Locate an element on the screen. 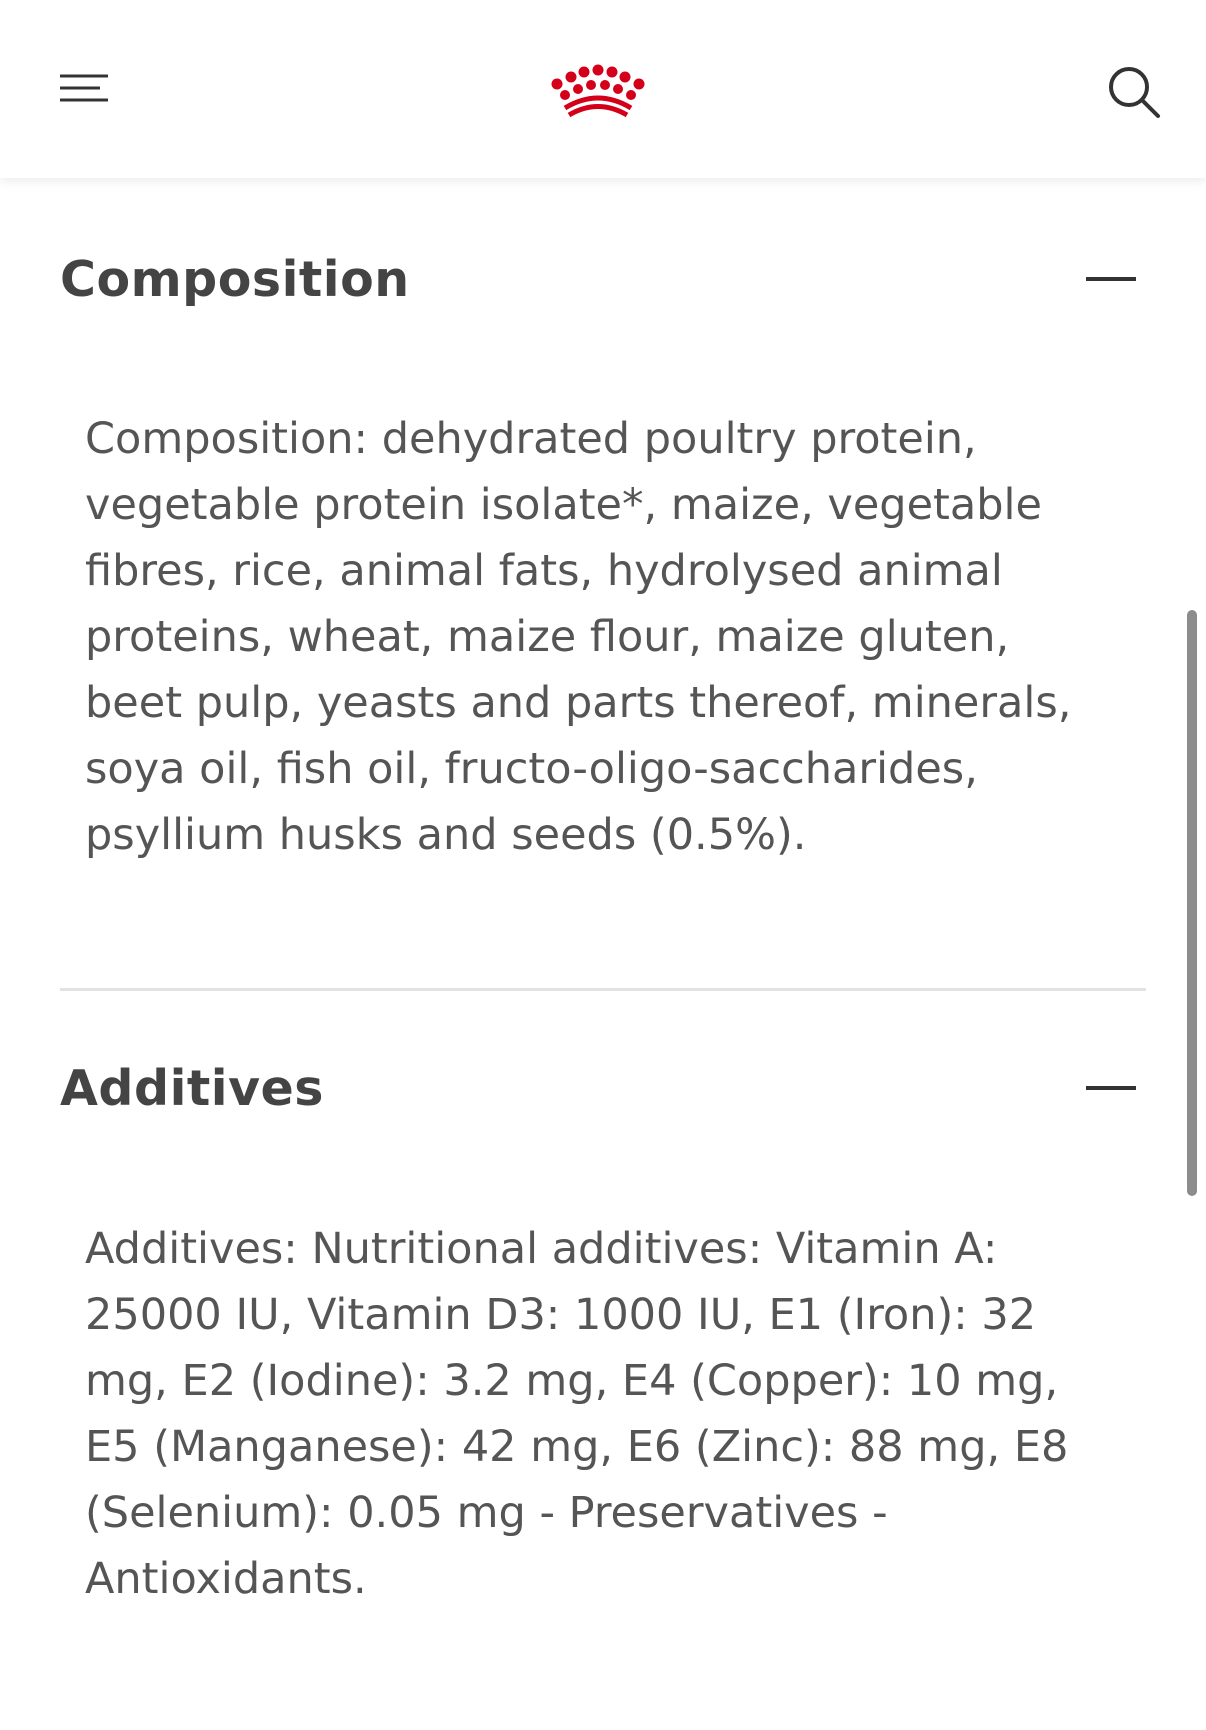 The image size is (1206, 1730). section-divider is located at coordinates (603, 989).